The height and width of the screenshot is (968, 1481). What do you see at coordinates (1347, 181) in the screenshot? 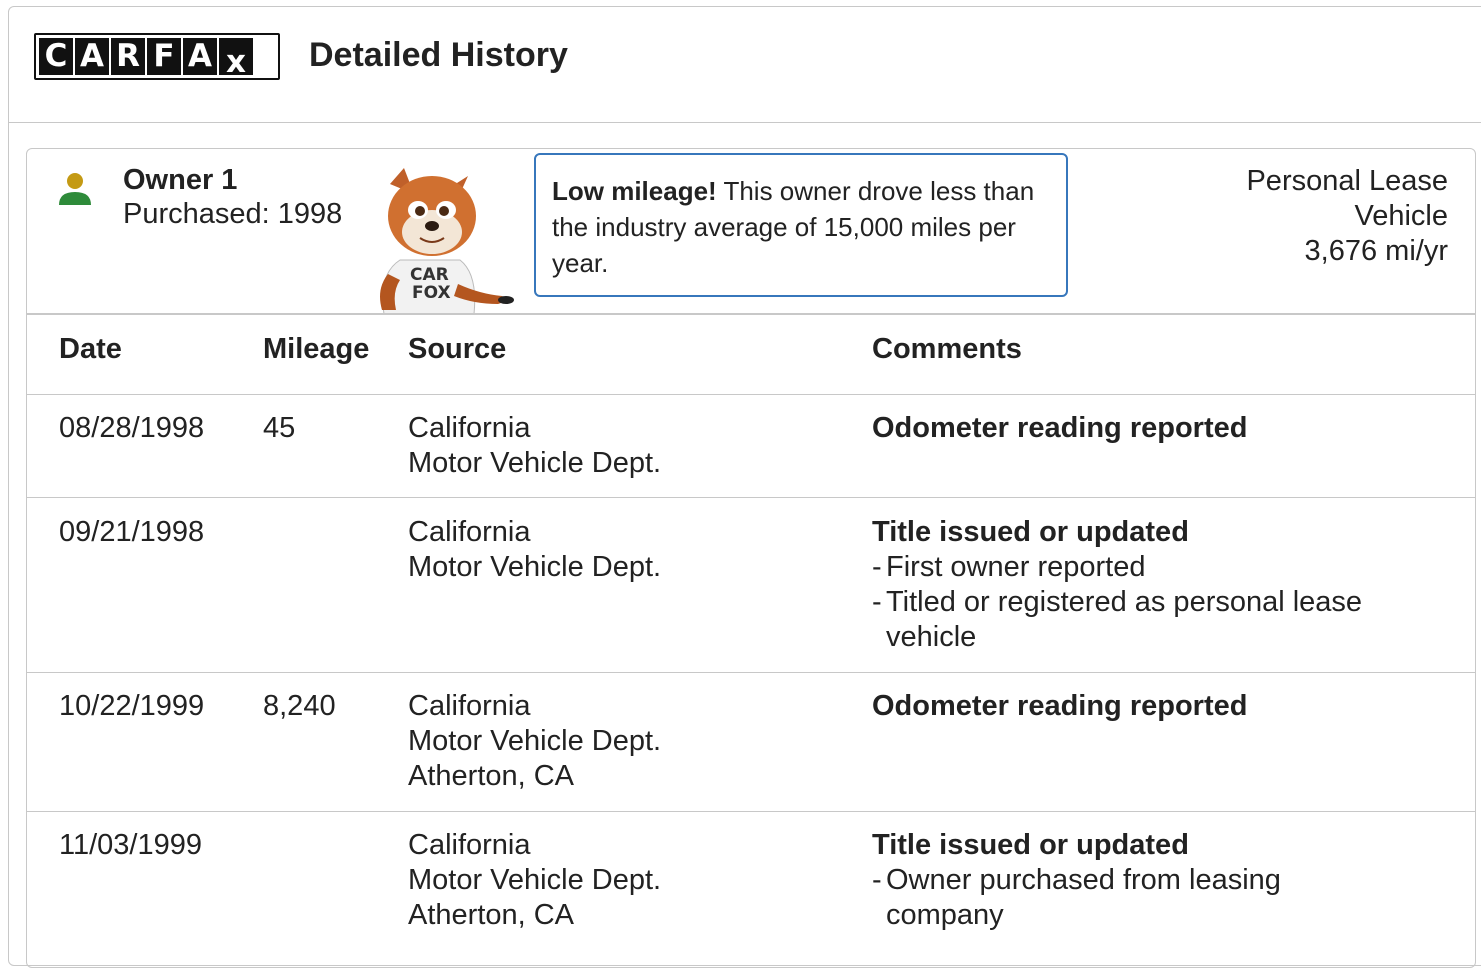
I see `usage-type-line1: Personal Lease` at bounding box center [1347, 181].